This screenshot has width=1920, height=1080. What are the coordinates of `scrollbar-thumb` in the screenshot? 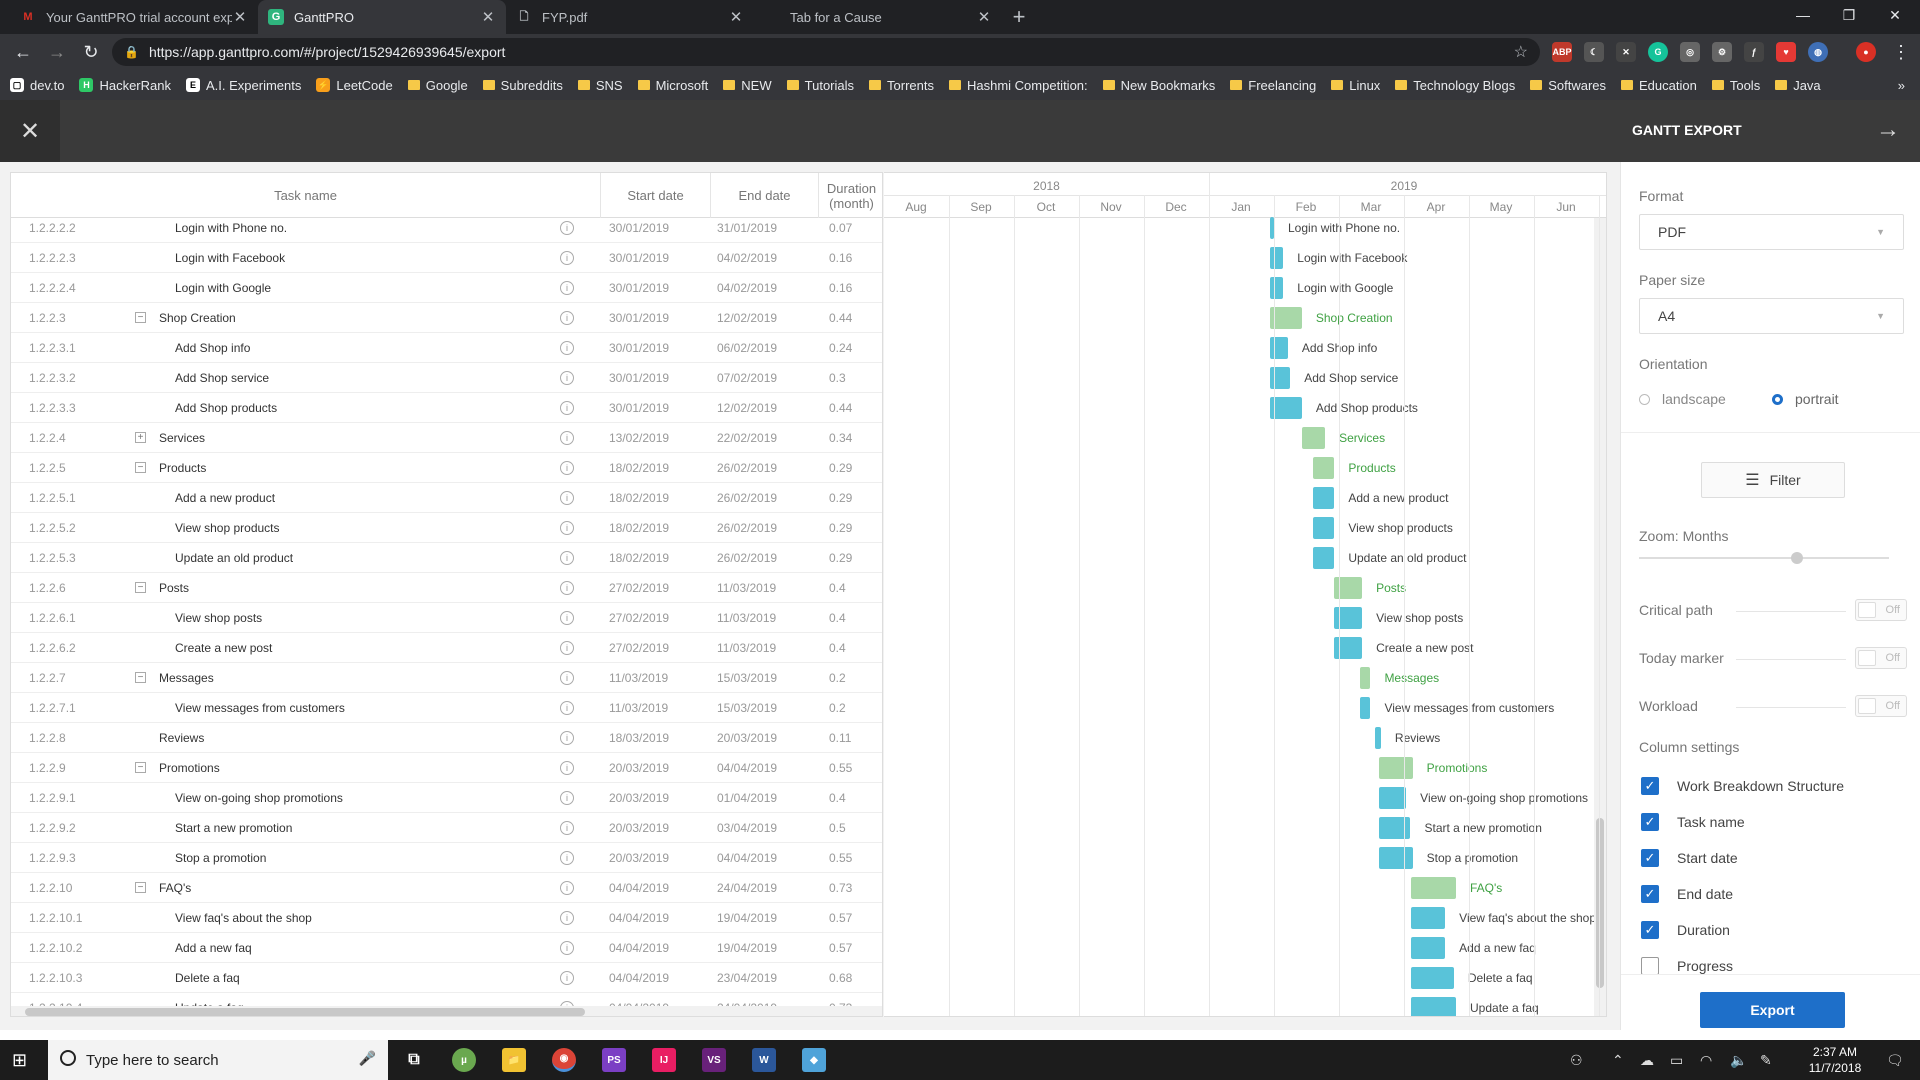 It's located at (1600, 903).